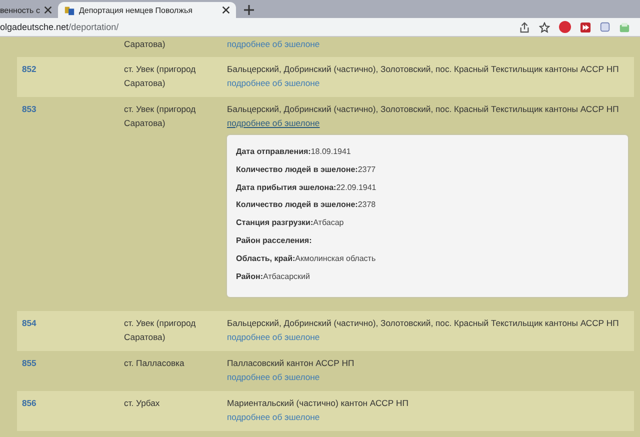  I want to click on detail-text: Дата прибытия эшелона:22.09.1941, so click(307, 188).